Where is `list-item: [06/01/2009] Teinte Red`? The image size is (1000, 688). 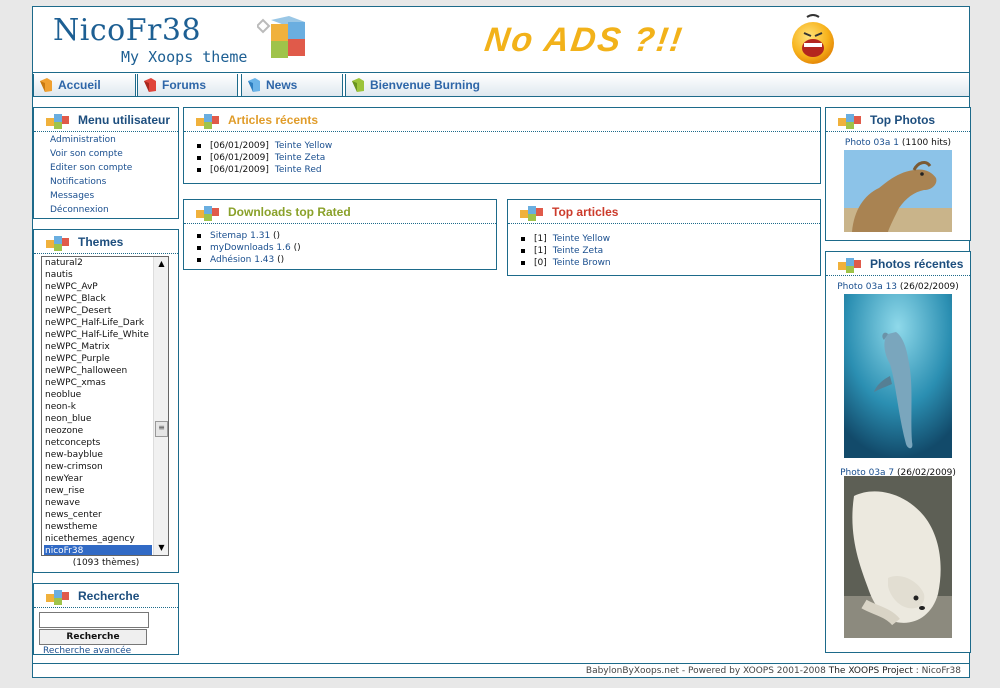
list-item: [06/01/2009] Teinte Red is located at coordinates (508, 170).